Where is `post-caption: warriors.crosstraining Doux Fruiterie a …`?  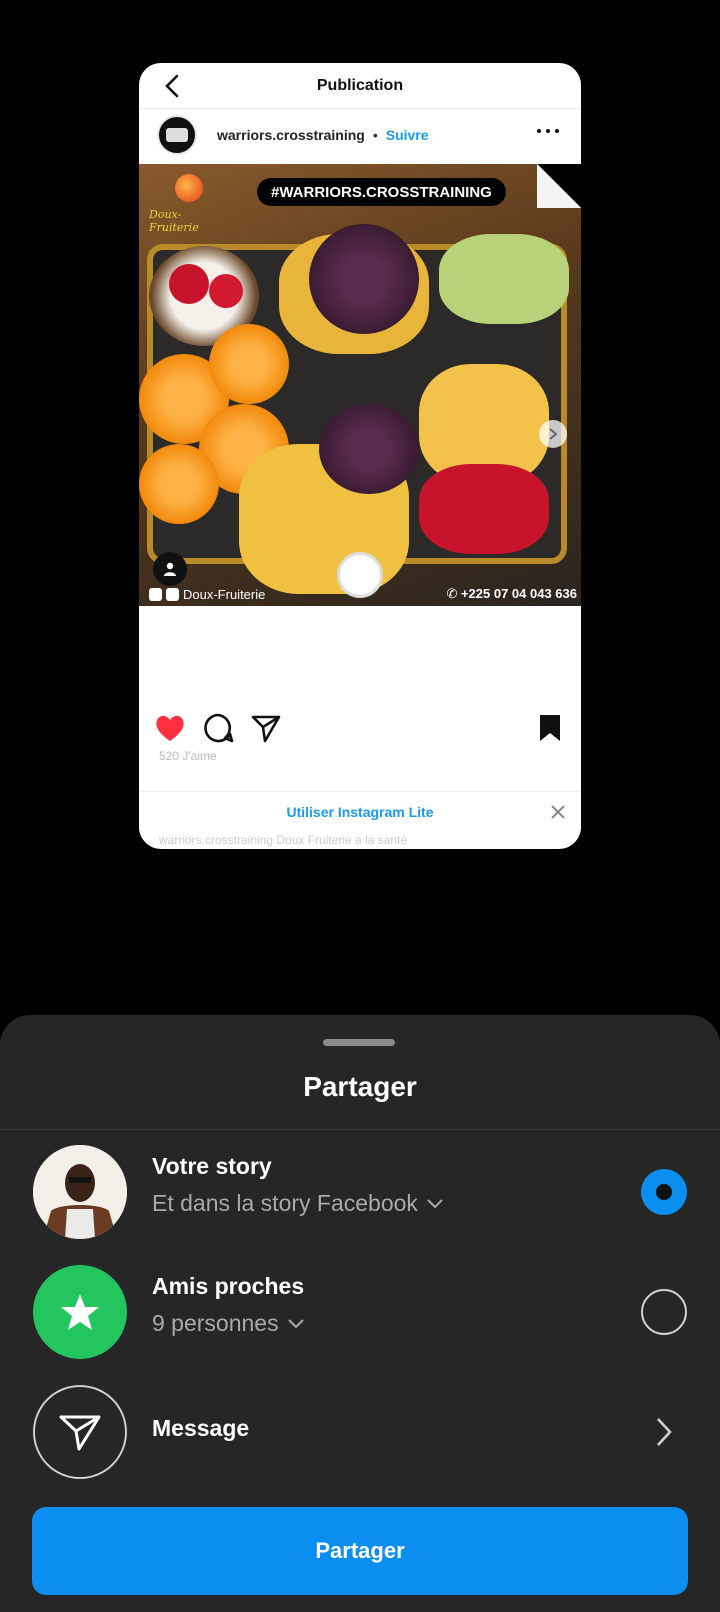
post-caption: warriors.crosstraining Doux Fruiterie a … is located at coordinates (283, 840).